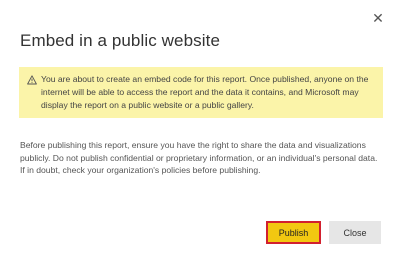  Describe the element at coordinates (378, 18) in the screenshot. I see `close-icon: ✕` at that location.